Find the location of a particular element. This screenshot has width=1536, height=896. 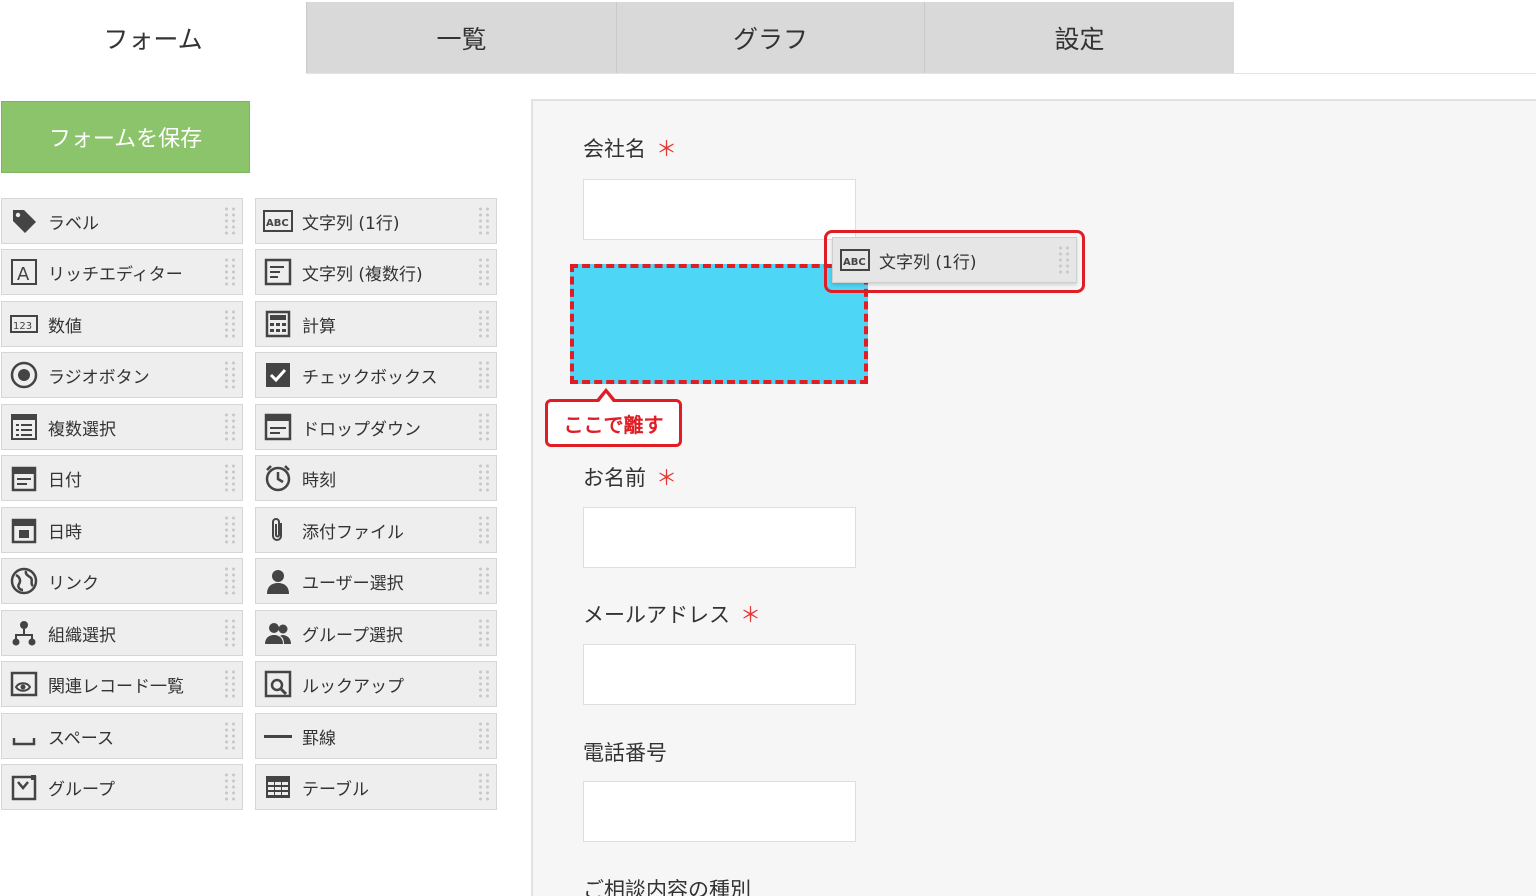

palette-item-link: リンク is located at coordinates (122, 581).